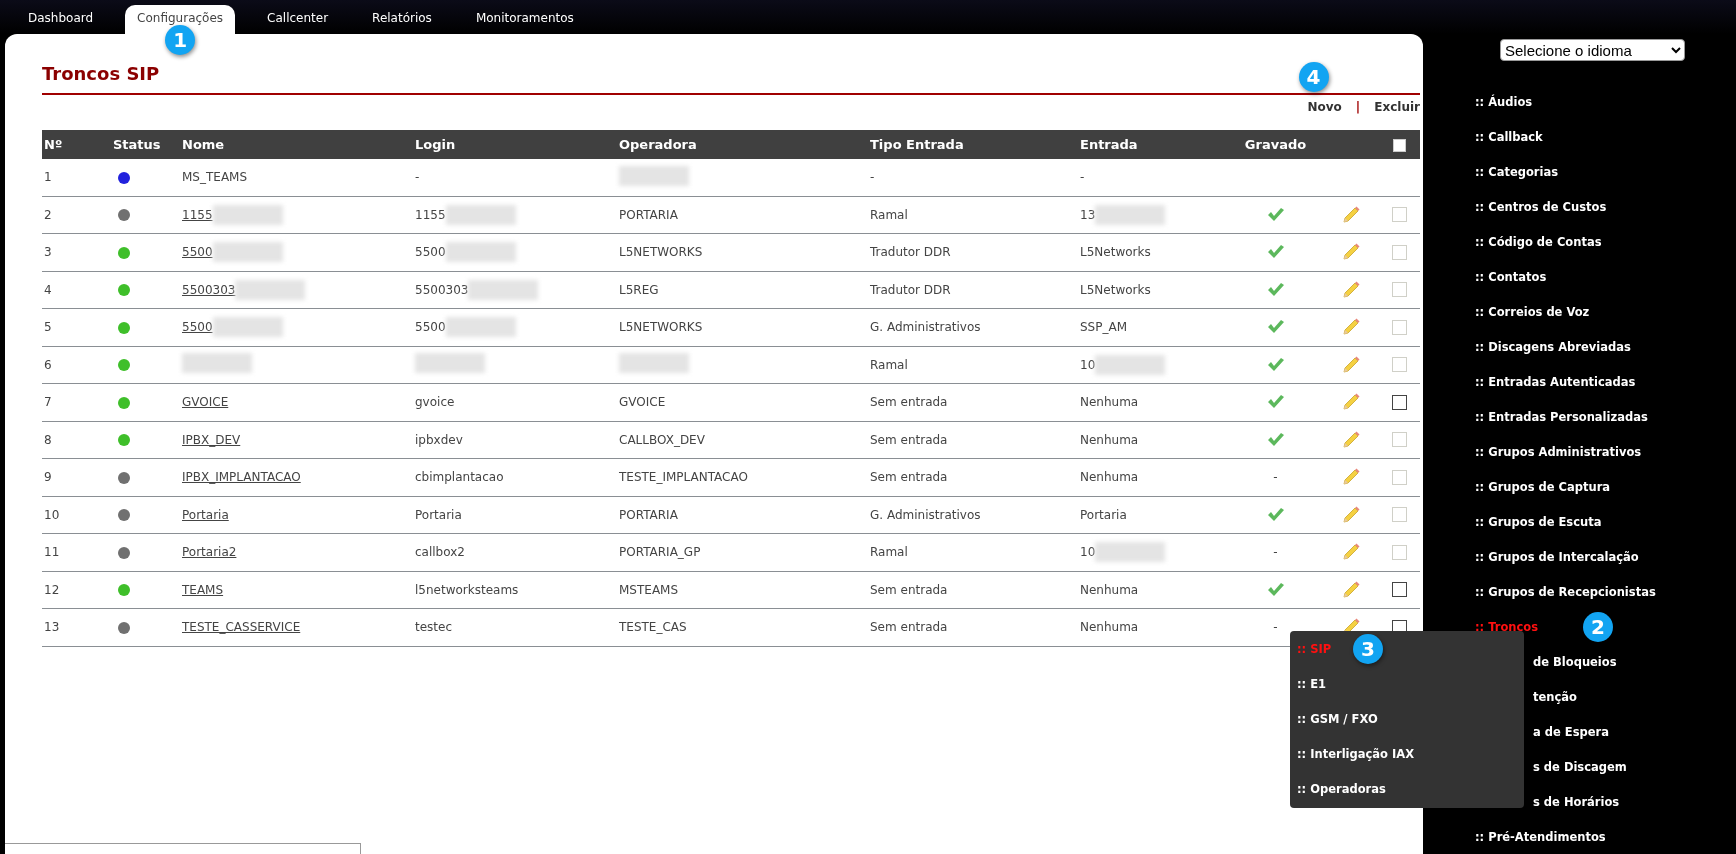 The height and width of the screenshot is (854, 1736). What do you see at coordinates (430, 327) in the screenshot?
I see `table-cell: 5500` at bounding box center [430, 327].